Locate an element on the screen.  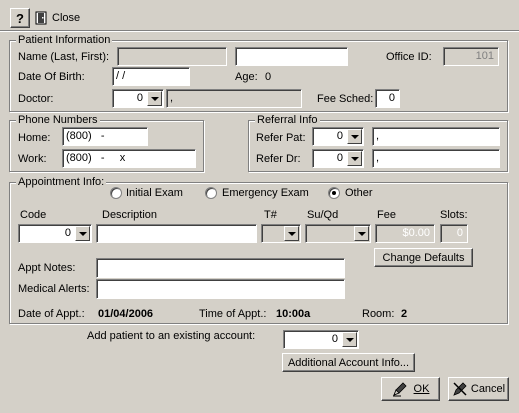
code-combo: 0 is located at coordinates (55, 233).